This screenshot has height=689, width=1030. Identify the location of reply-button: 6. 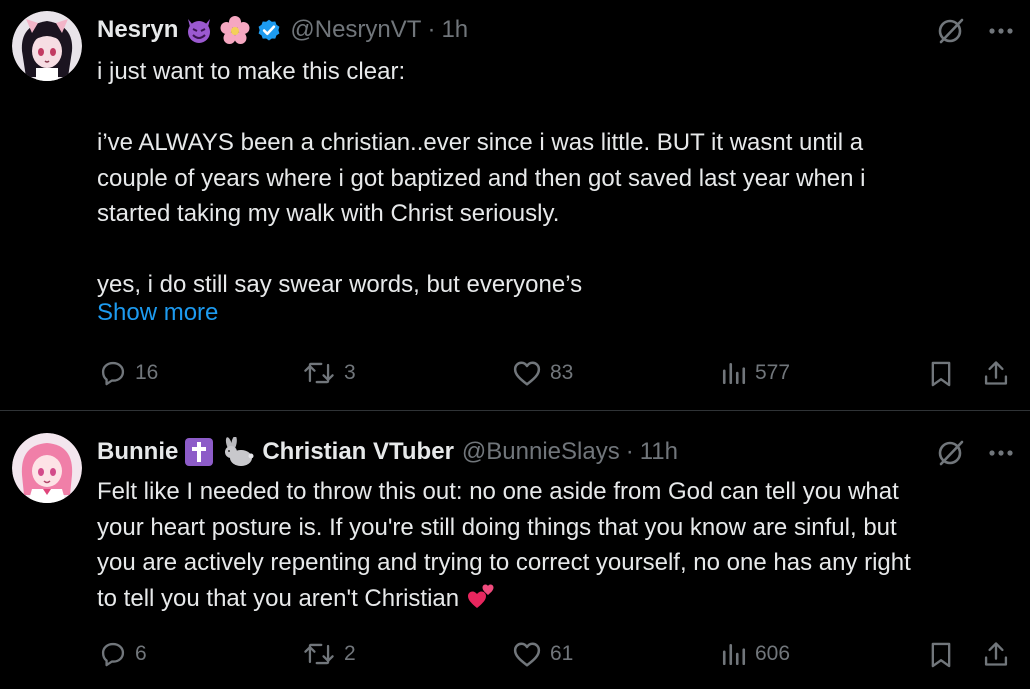
(123, 654).